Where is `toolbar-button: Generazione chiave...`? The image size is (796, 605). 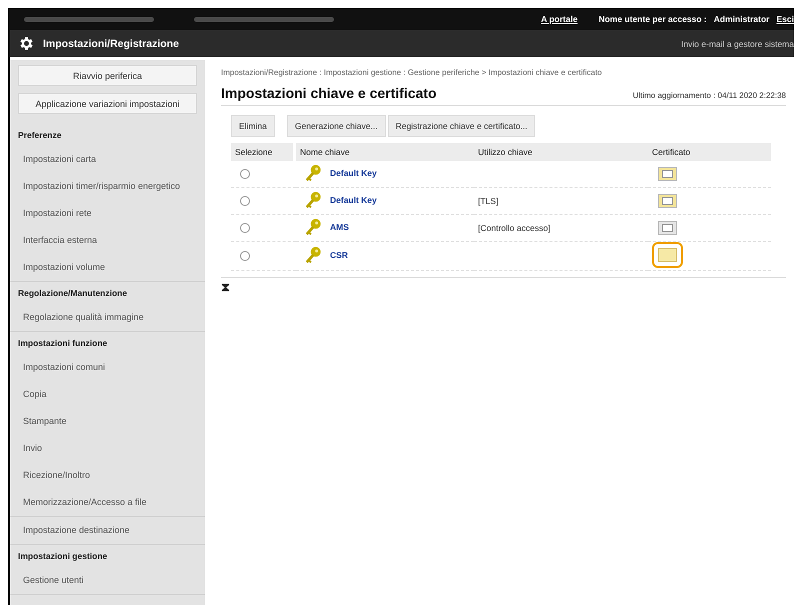 toolbar-button: Generazione chiave... is located at coordinates (336, 126).